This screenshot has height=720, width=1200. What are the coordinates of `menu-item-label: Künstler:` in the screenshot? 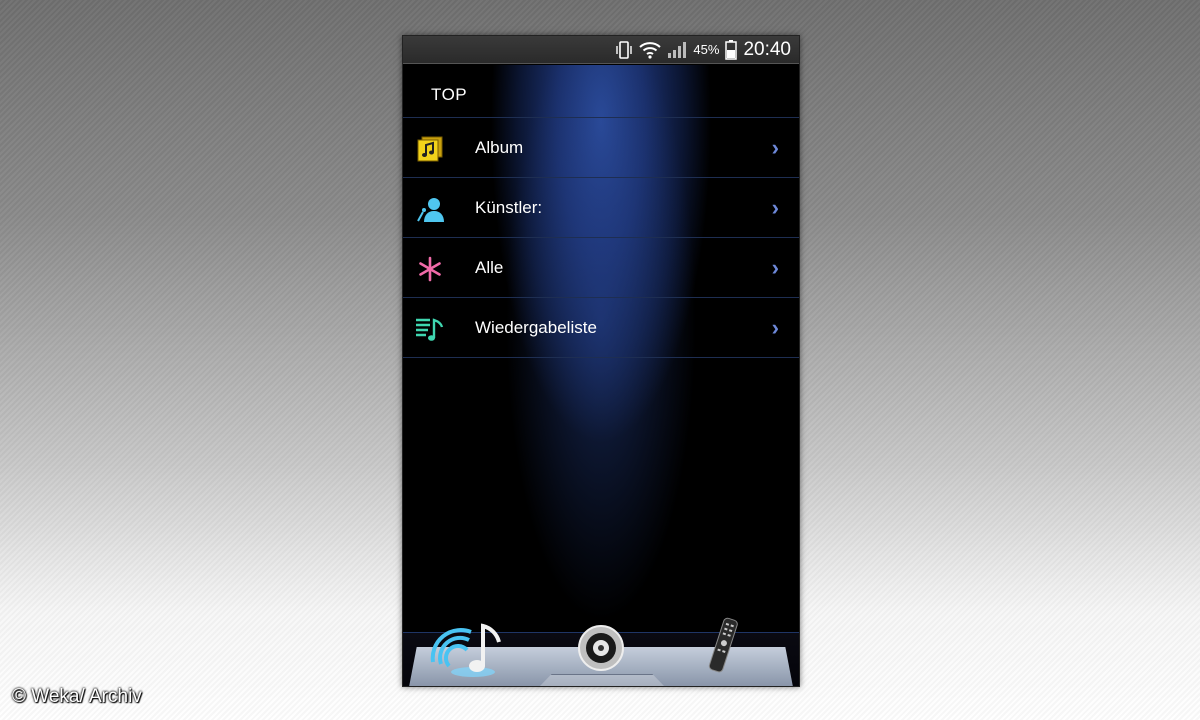 It's located at (509, 207).